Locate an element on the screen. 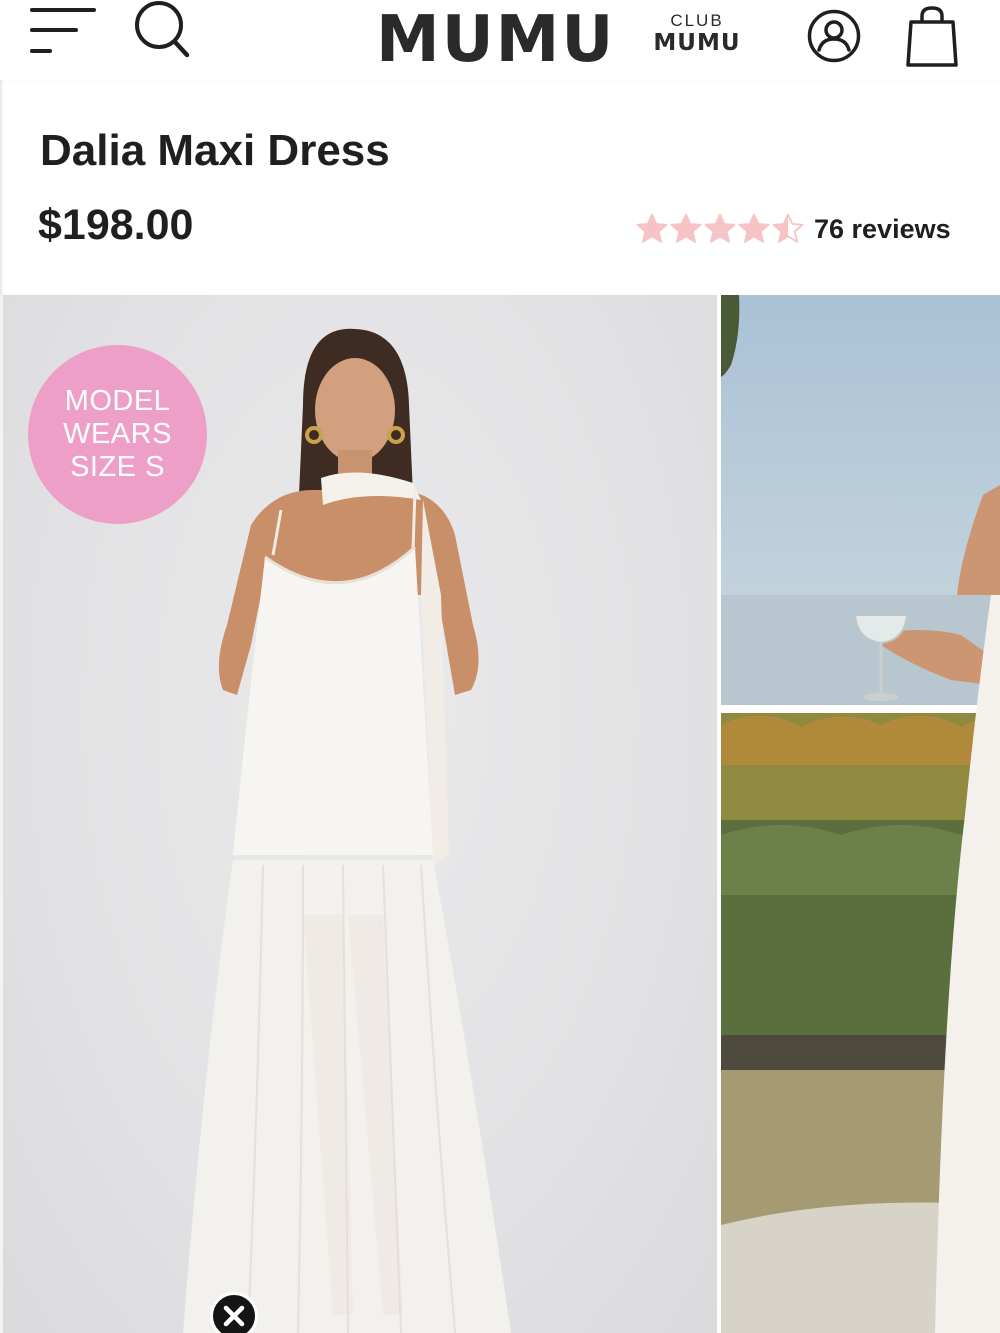  badge-line-3: SIZE S is located at coordinates (117, 467).